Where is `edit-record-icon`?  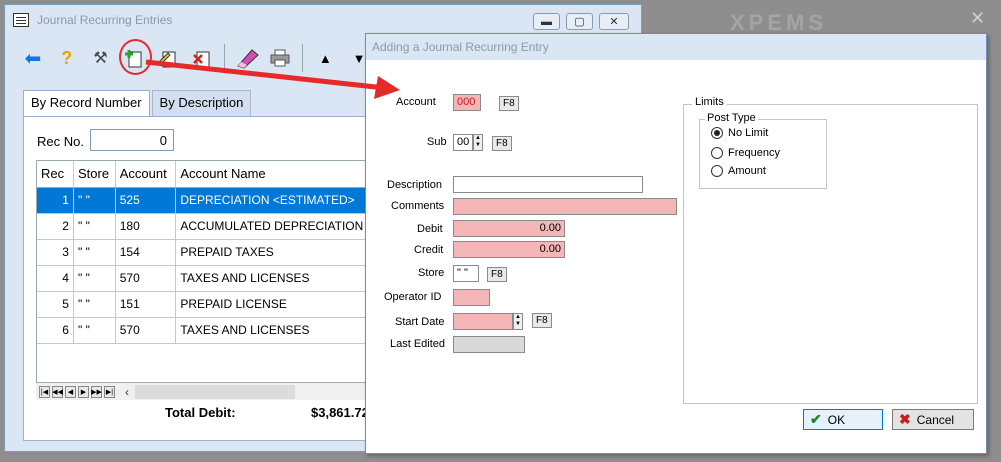 edit-record-icon is located at coordinates (168, 58).